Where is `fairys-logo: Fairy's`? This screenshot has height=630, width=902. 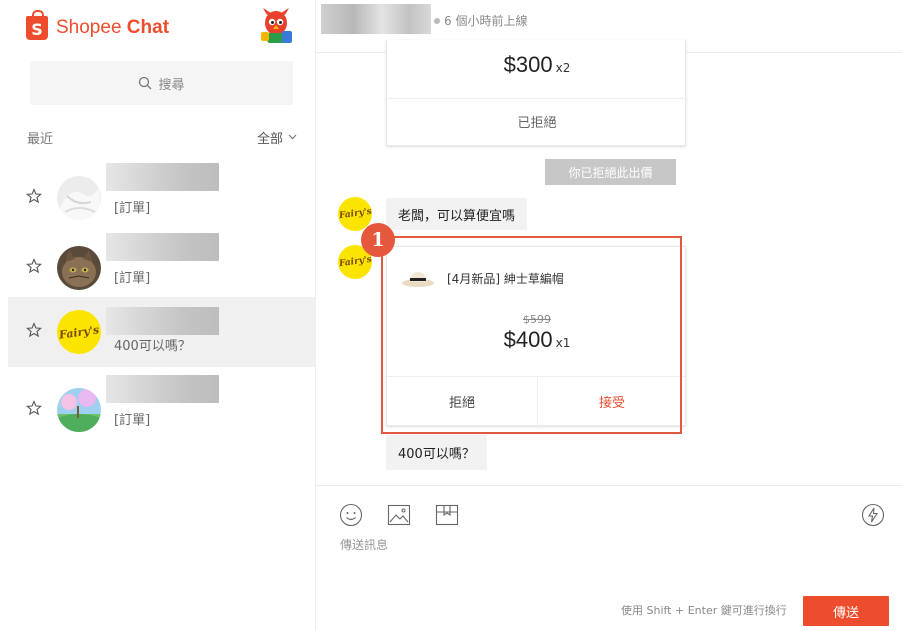
fairys-logo: Fairy's is located at coordinates (79, 332).